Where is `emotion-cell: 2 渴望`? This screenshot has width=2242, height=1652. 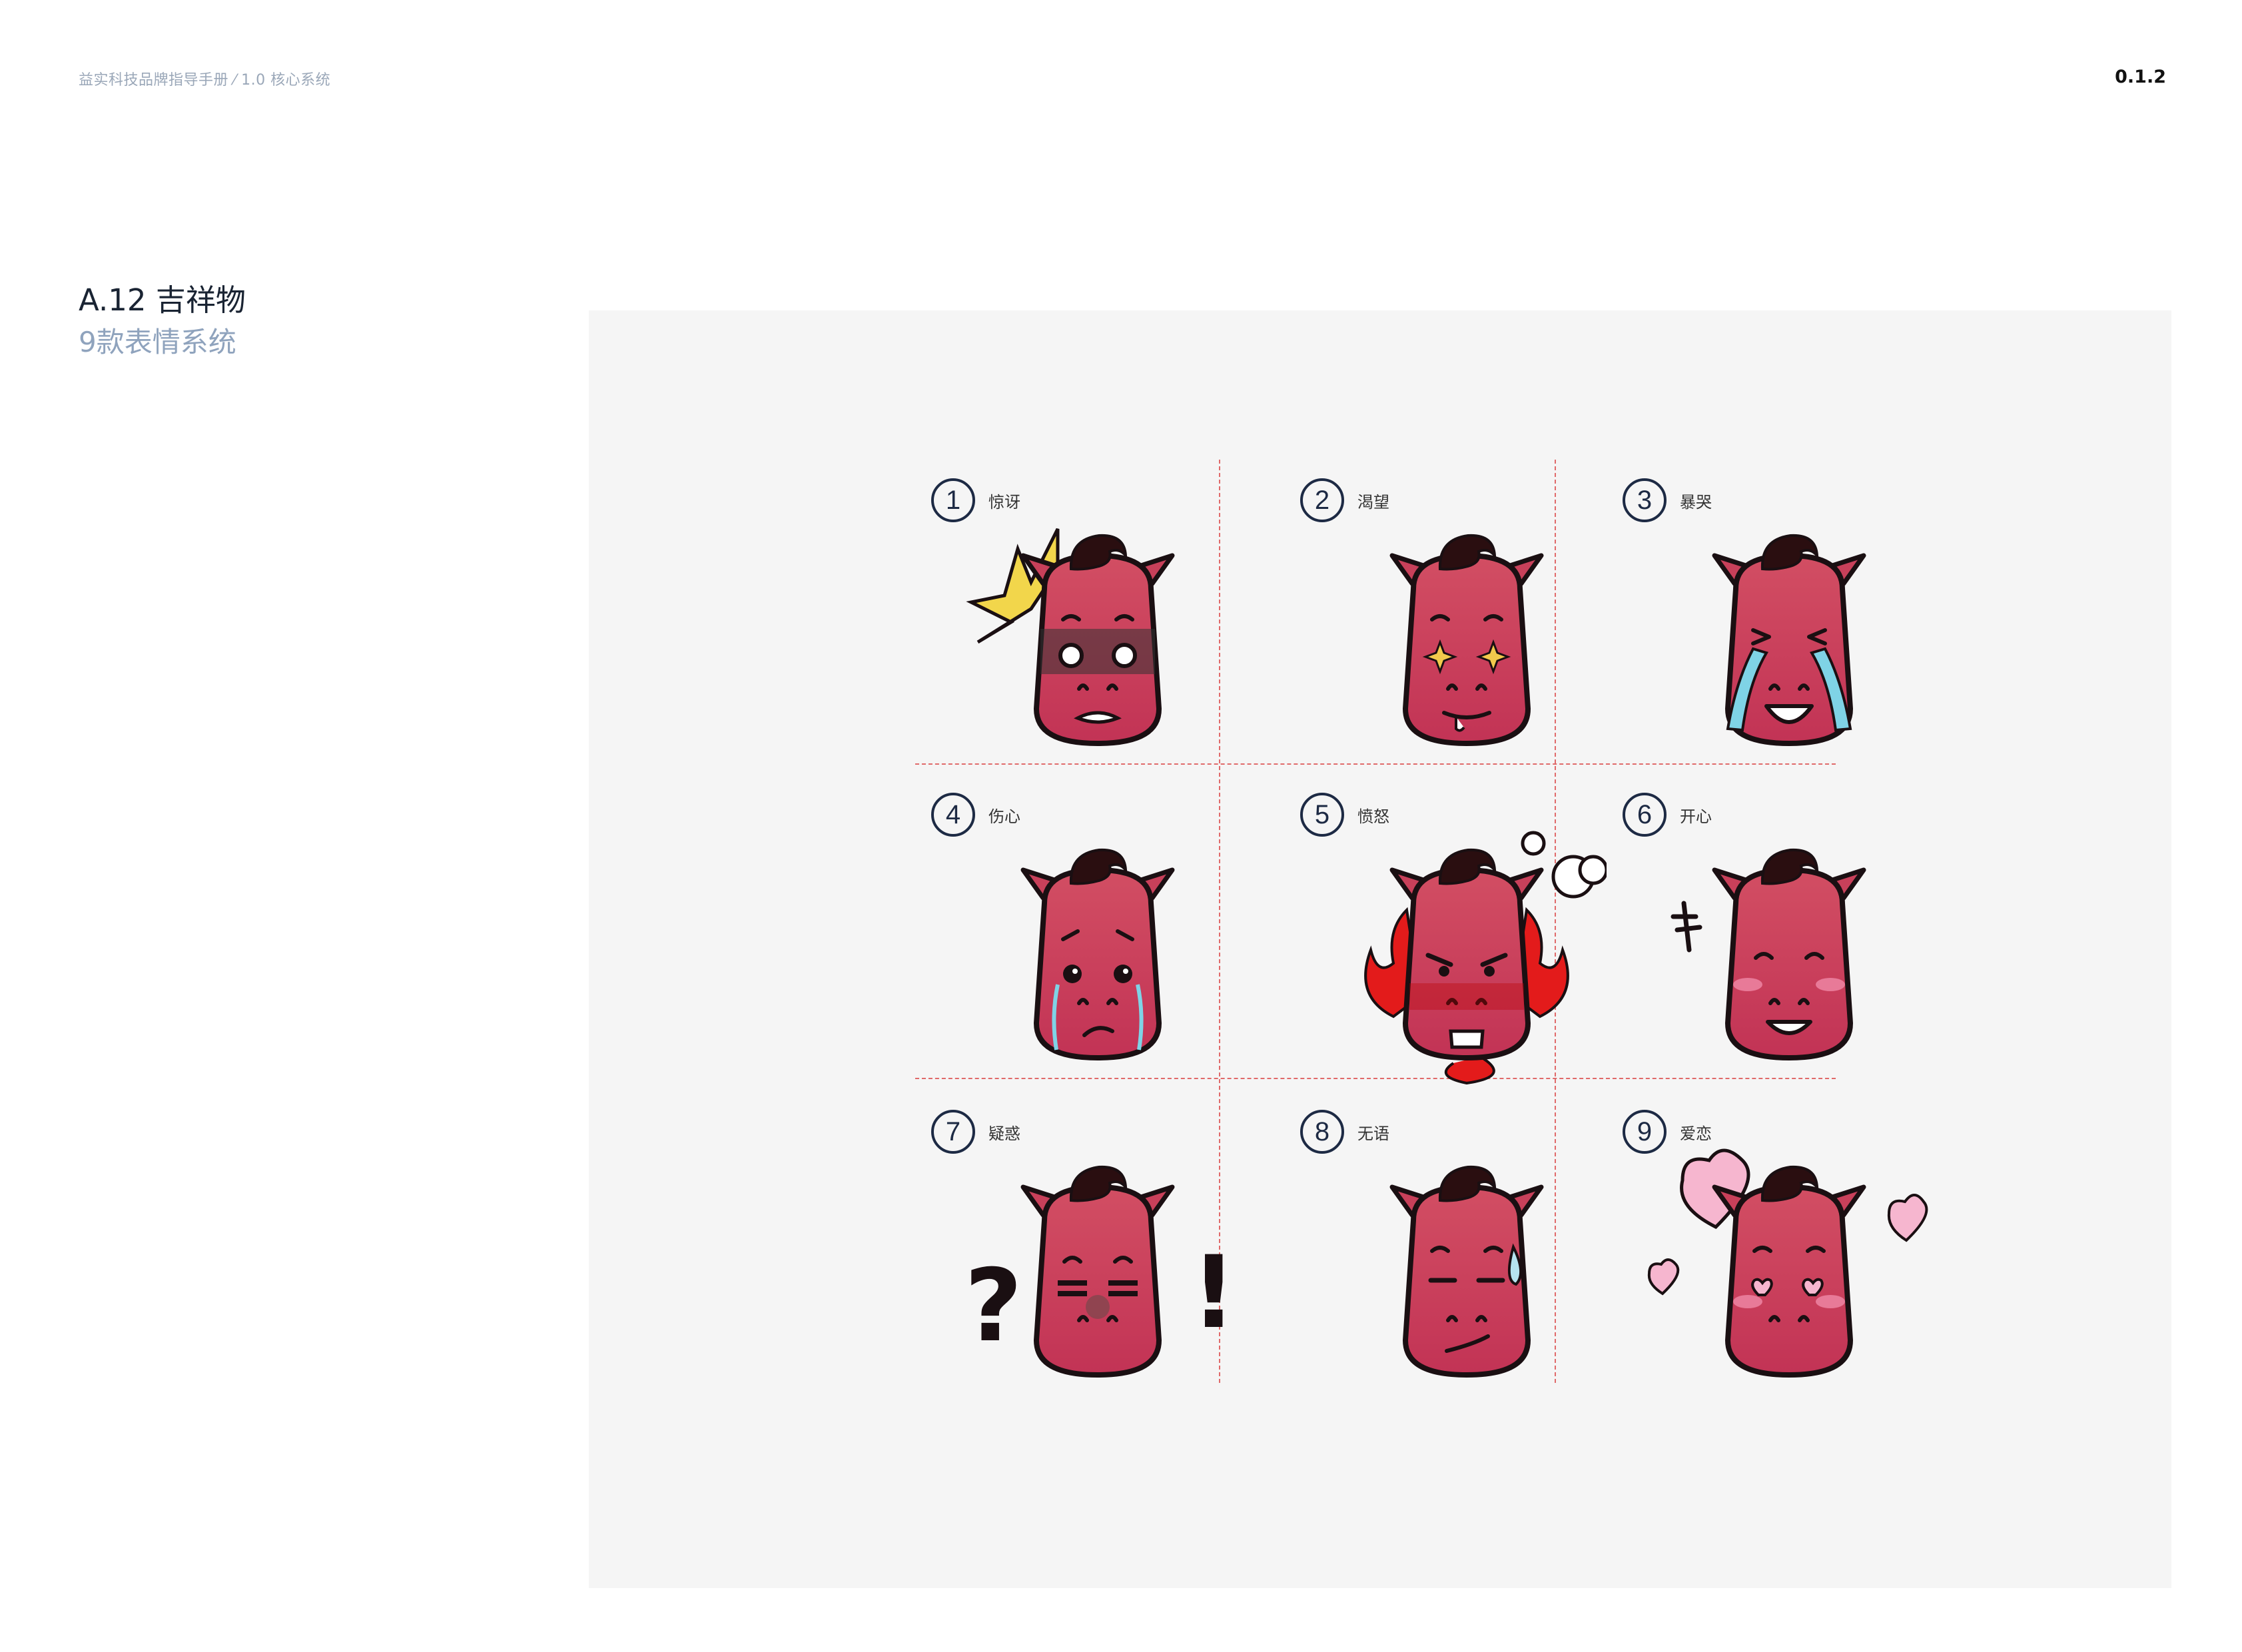
emotion-cell: 2 渴望 is located at coordinates (1450, 618).